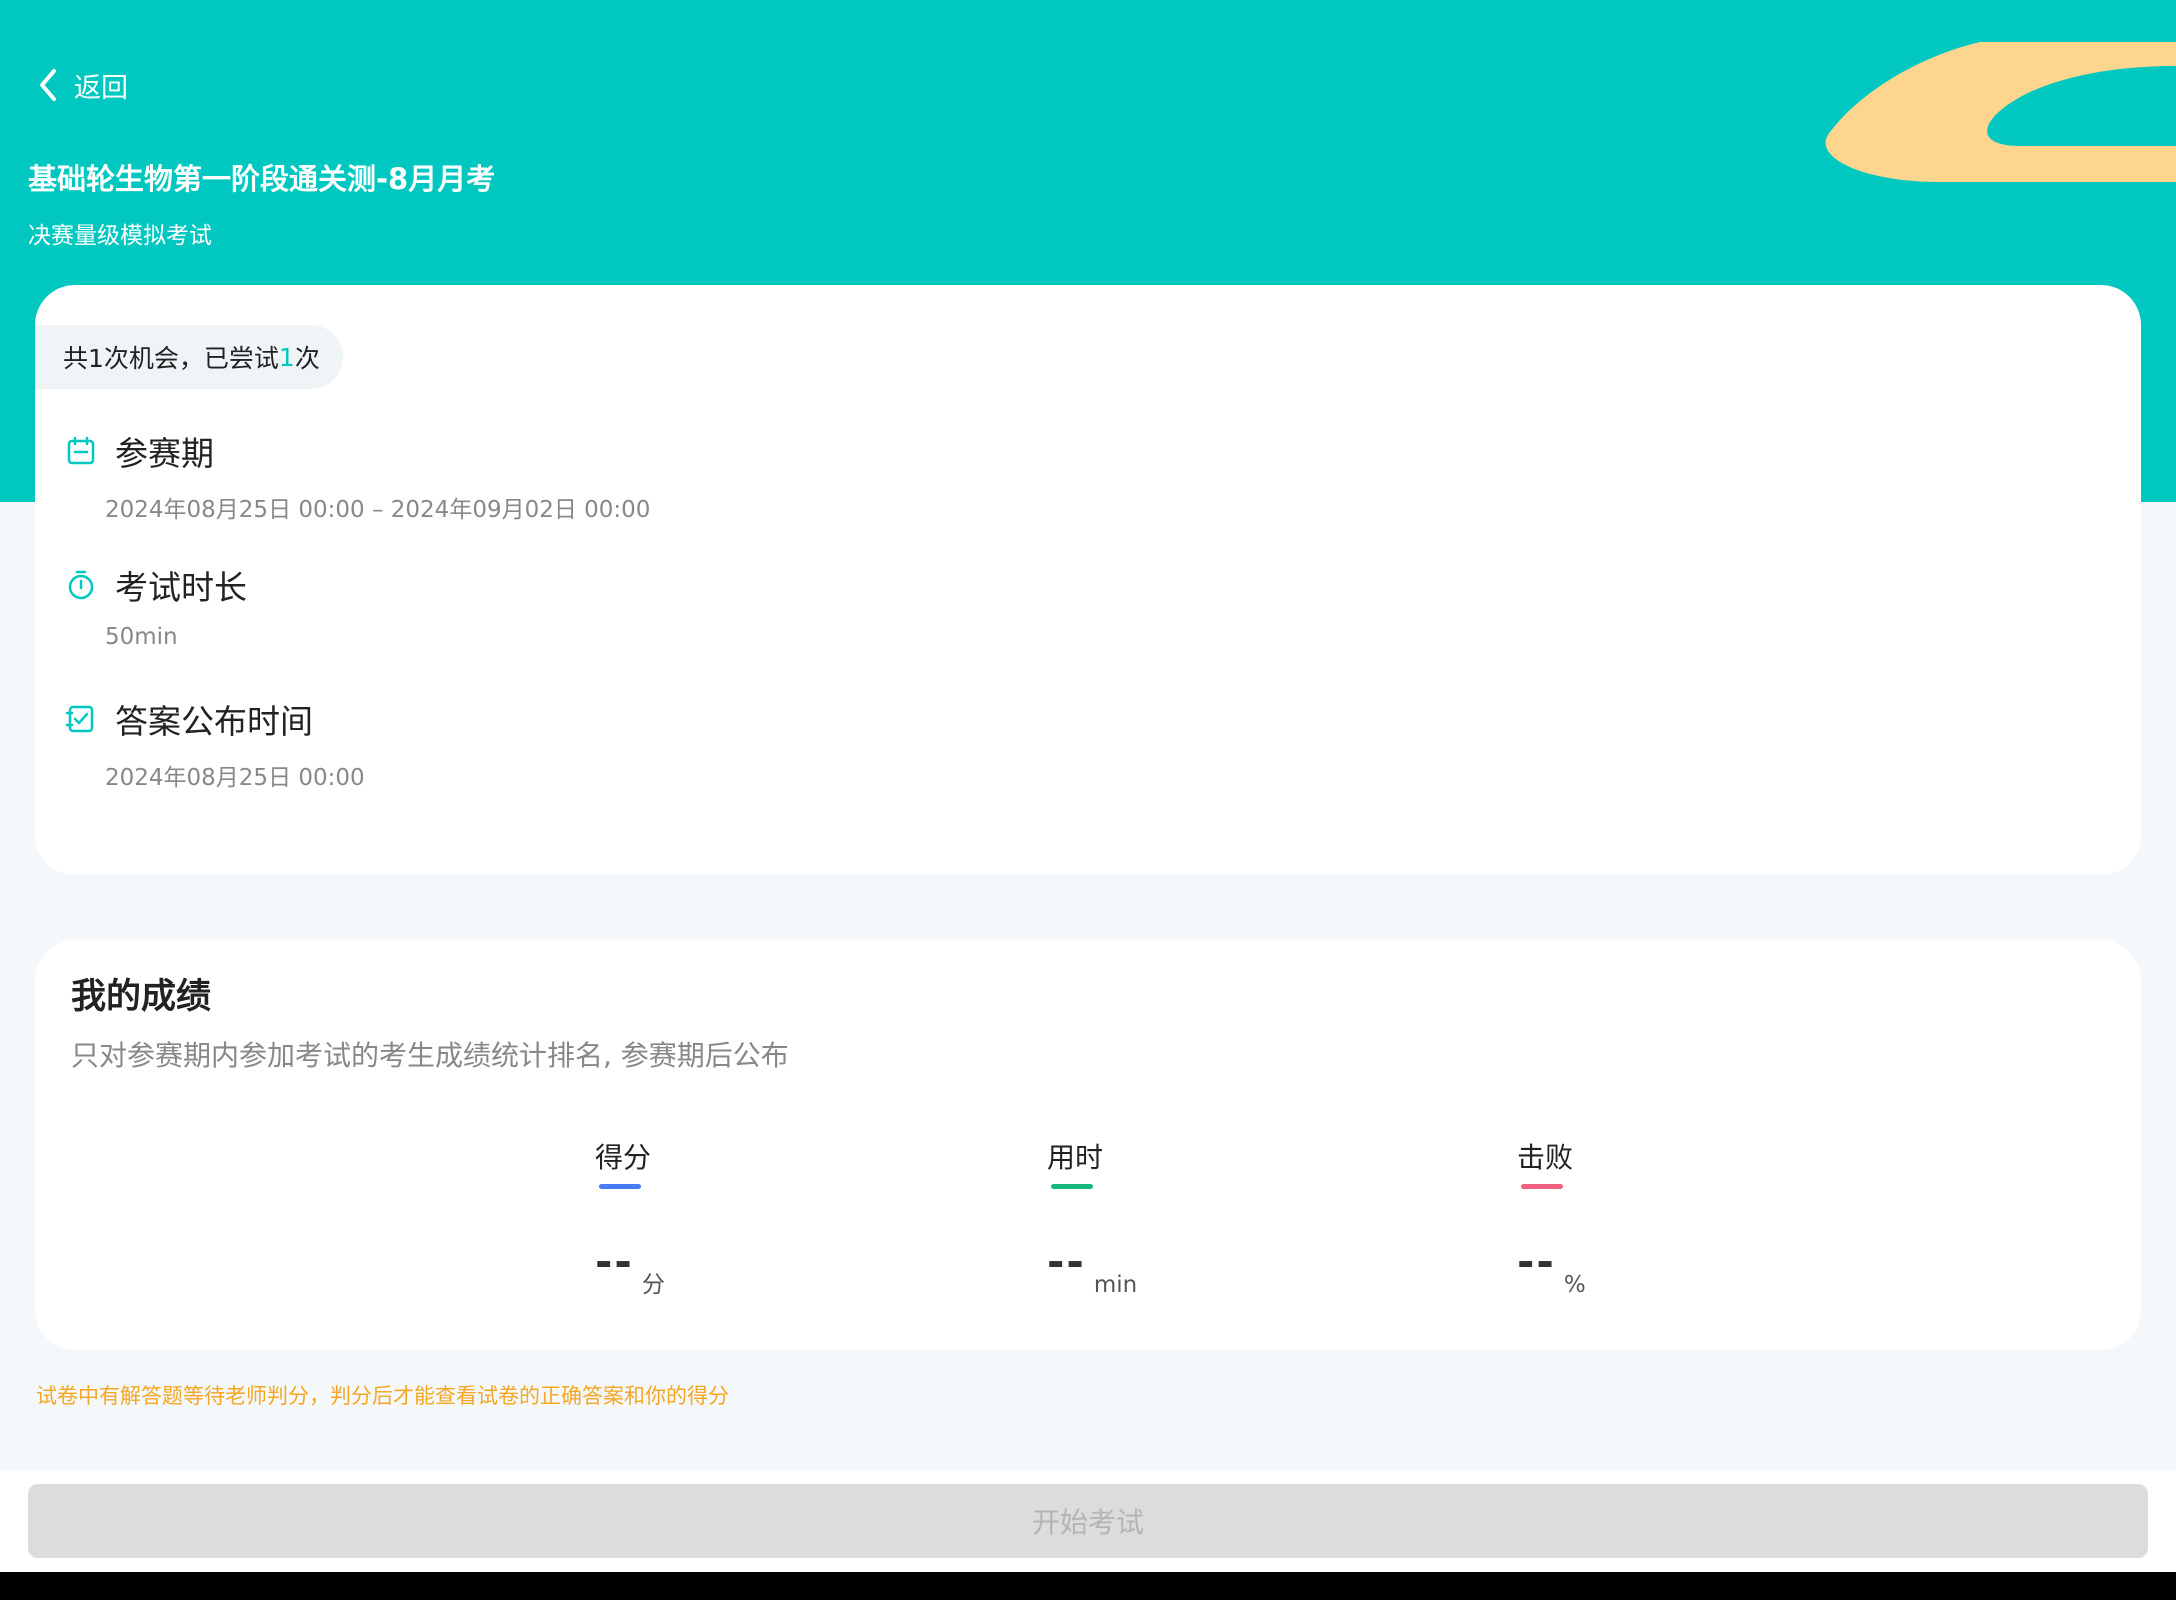  I want to click on start-exam-button: 开始考试, so click(1088, 1521).